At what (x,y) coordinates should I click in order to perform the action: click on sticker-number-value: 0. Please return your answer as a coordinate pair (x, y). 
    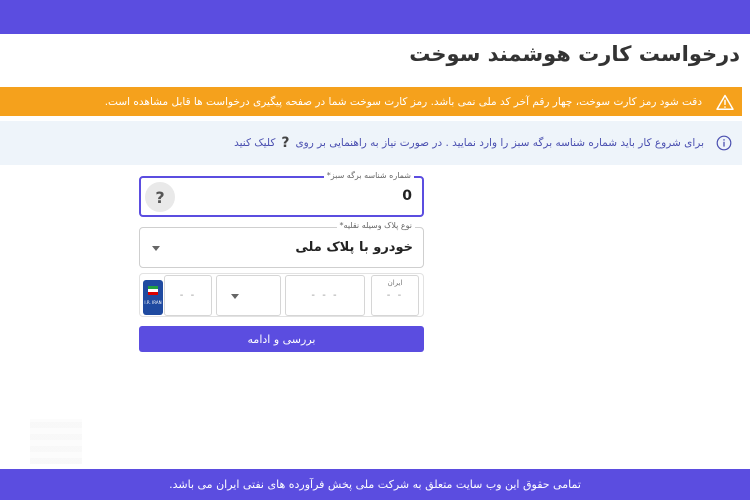
    Looking at the image, I should click on (407, 196).